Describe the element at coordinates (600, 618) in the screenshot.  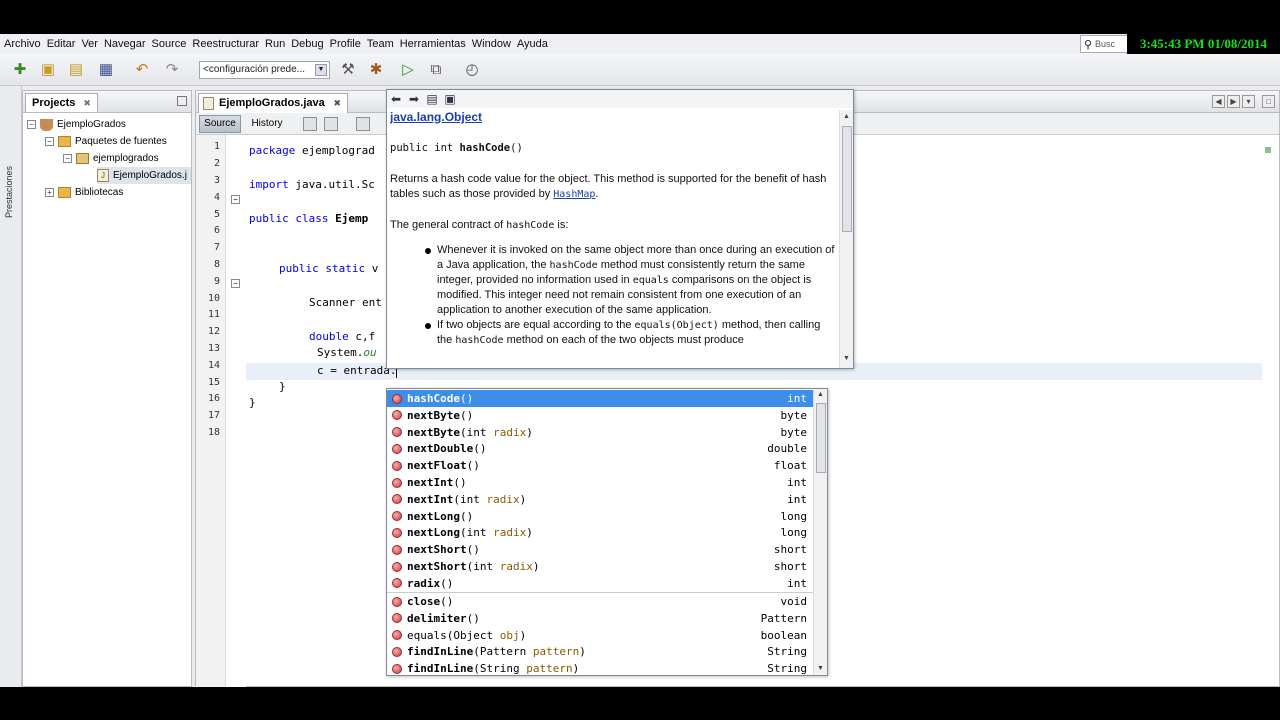
I see `completion-item: delimiter() Pattern` at that location.